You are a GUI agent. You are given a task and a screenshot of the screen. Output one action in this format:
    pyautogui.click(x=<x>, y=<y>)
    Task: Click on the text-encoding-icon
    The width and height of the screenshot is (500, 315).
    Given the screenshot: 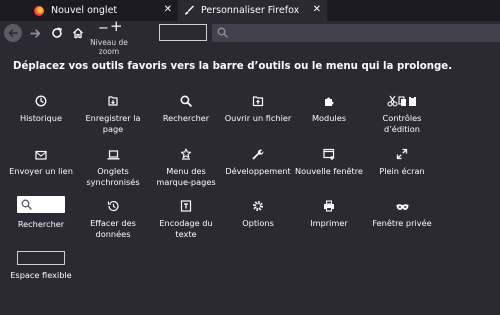 What is the action you would take?
    pyautogui.click(x=186, y=206)
    